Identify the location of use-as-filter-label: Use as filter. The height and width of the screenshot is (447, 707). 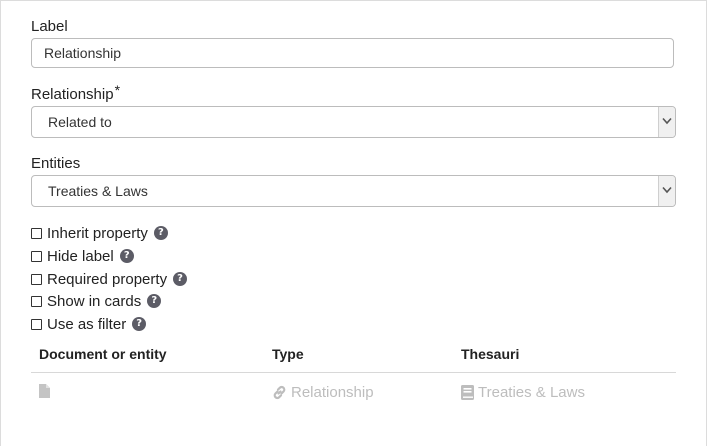
(87, 324).